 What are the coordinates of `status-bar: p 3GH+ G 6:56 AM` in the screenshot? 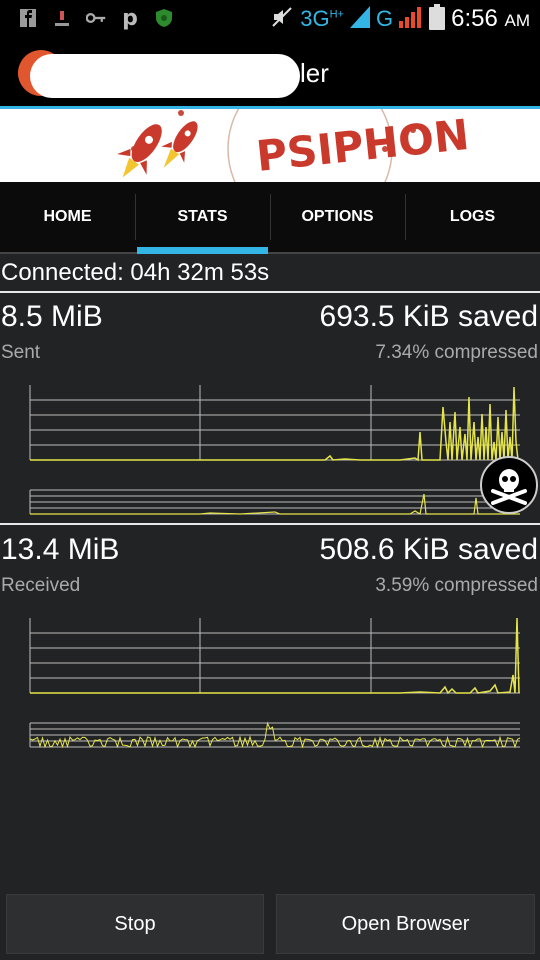 It's located at (270, 19).